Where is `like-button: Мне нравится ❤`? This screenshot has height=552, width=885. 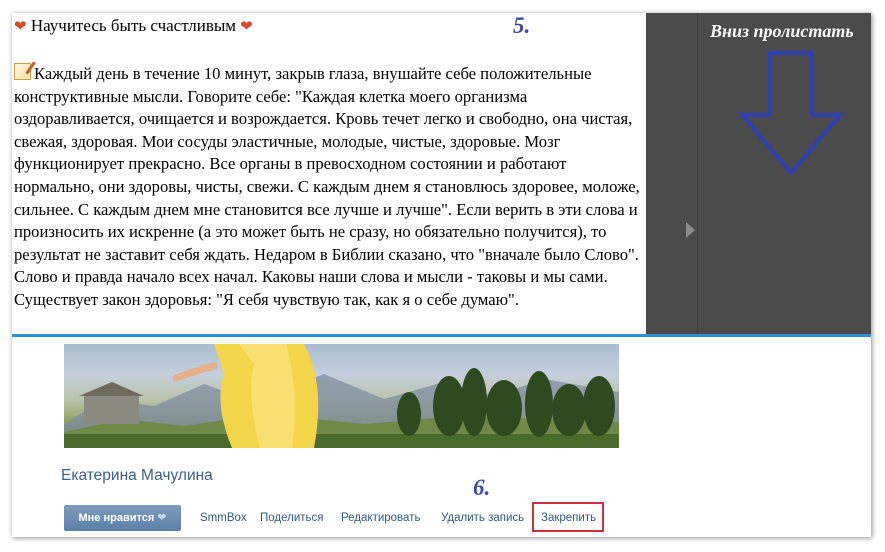
like-button: Мне нравится ❤ is located at coordinates (122, 518).